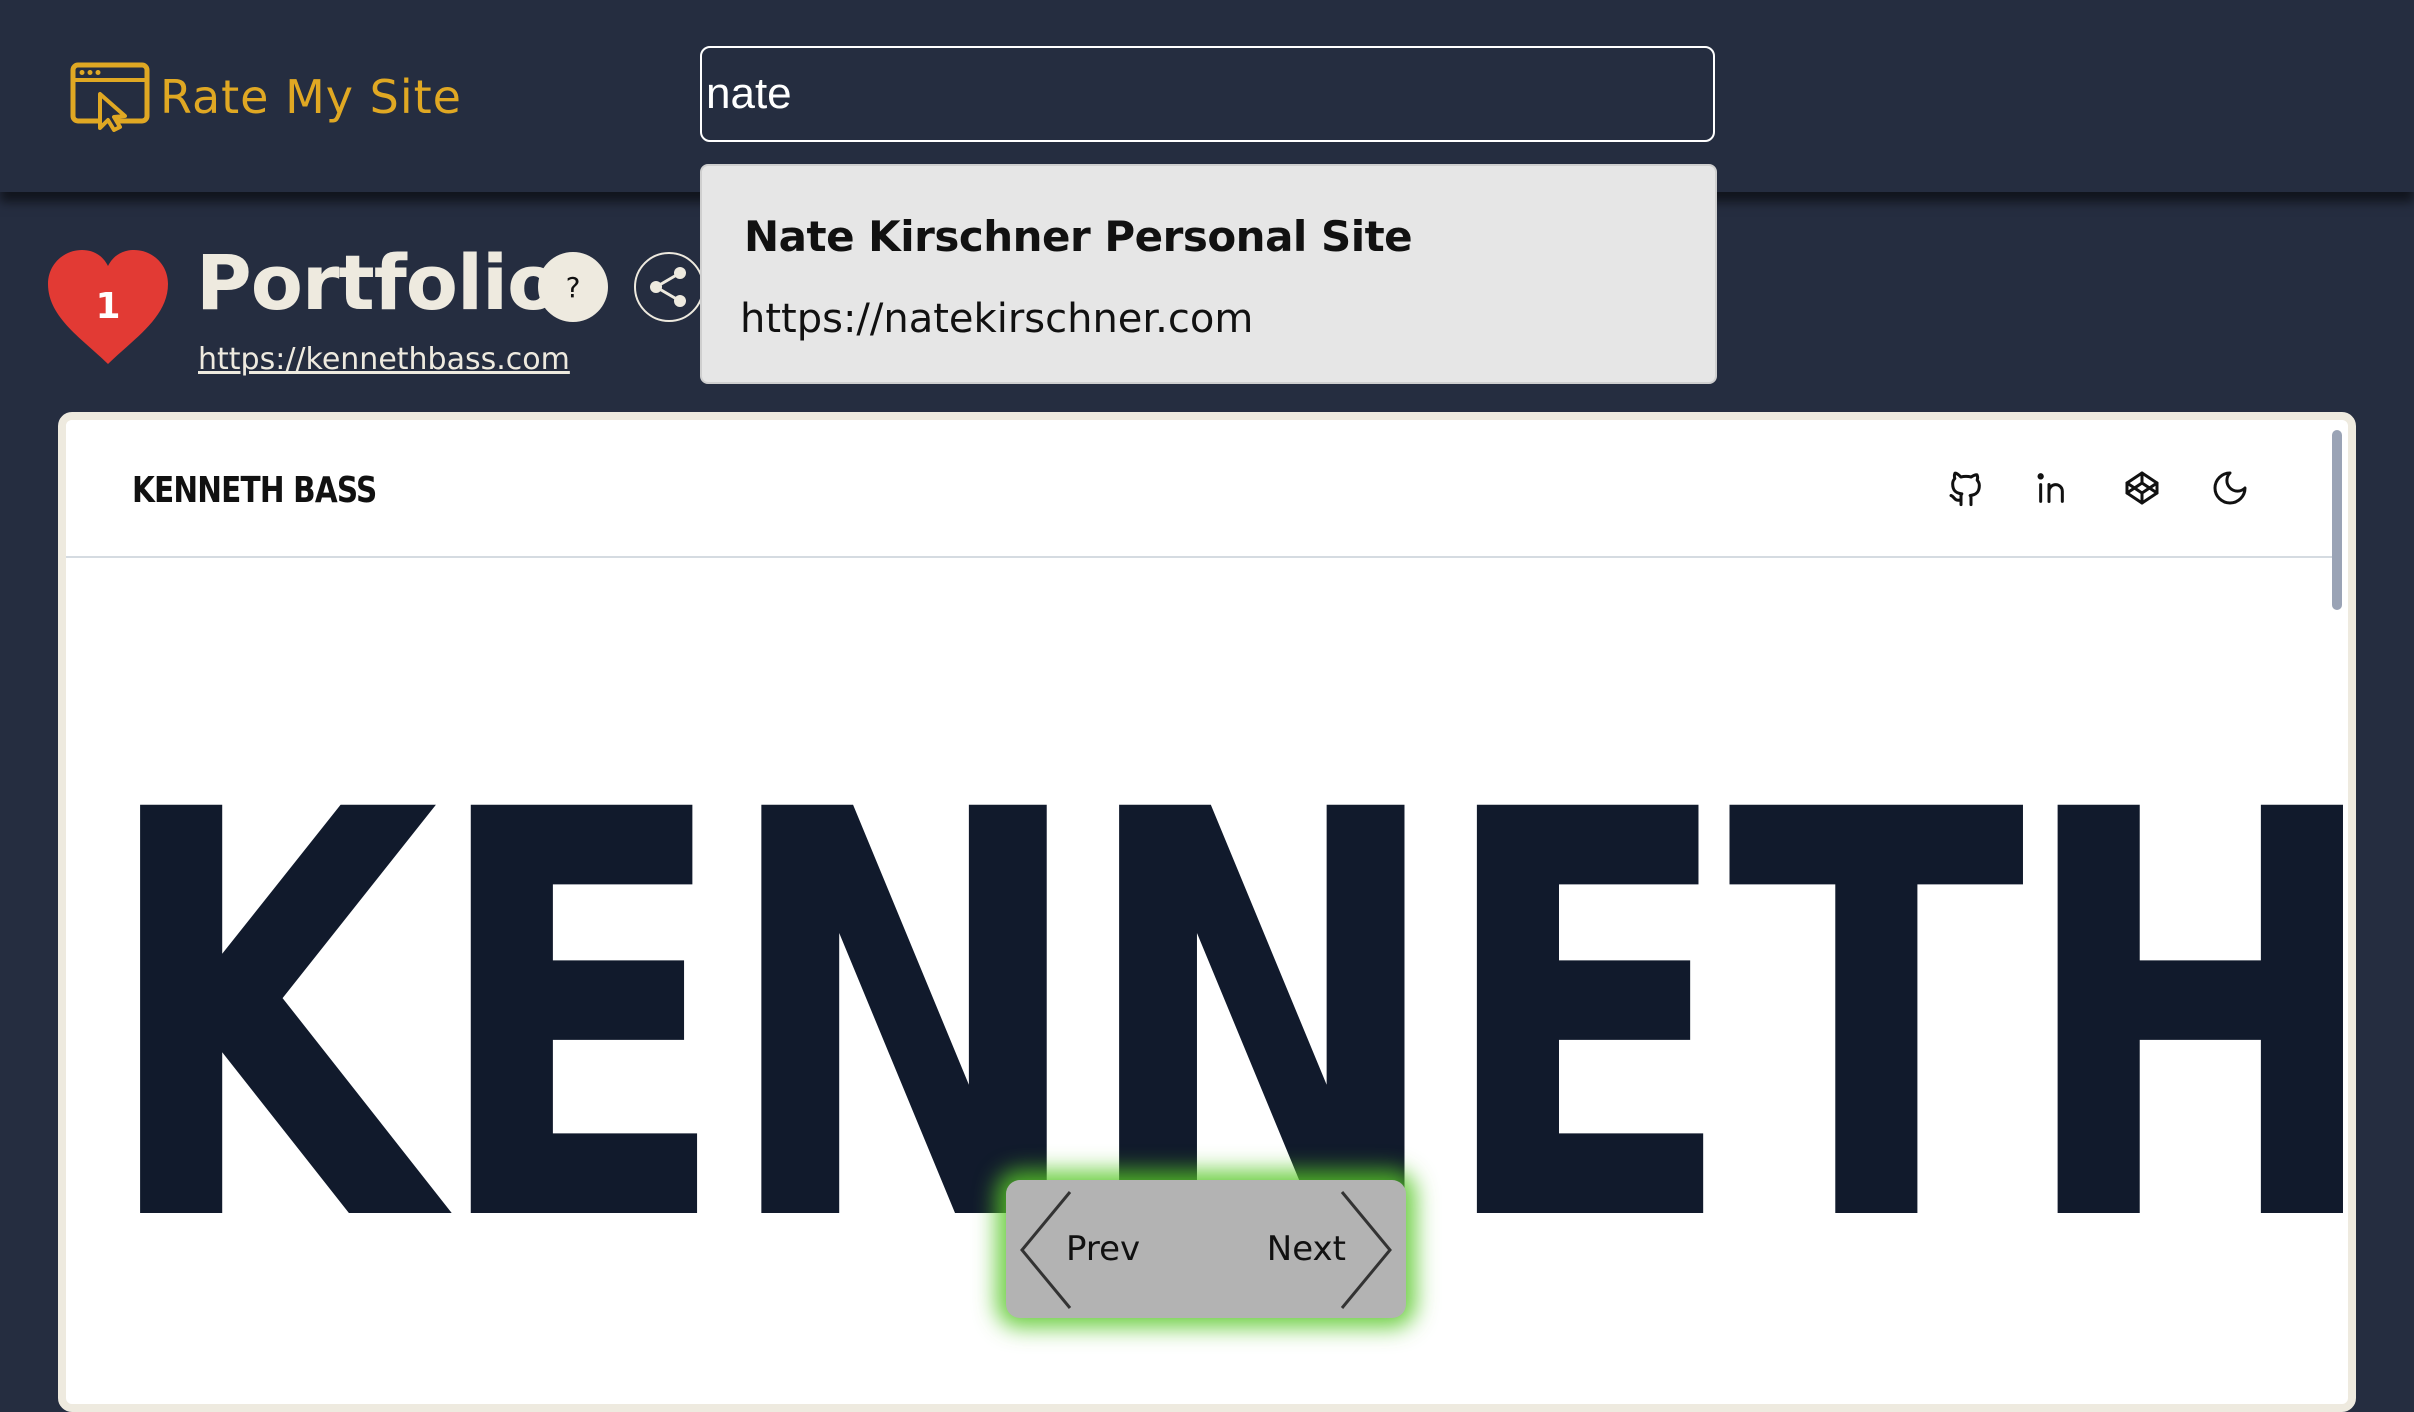 The height and width of the screenshot is (1412, 2414). I want to click on preview-brand: KENNETH BASS, so click(254, 490).